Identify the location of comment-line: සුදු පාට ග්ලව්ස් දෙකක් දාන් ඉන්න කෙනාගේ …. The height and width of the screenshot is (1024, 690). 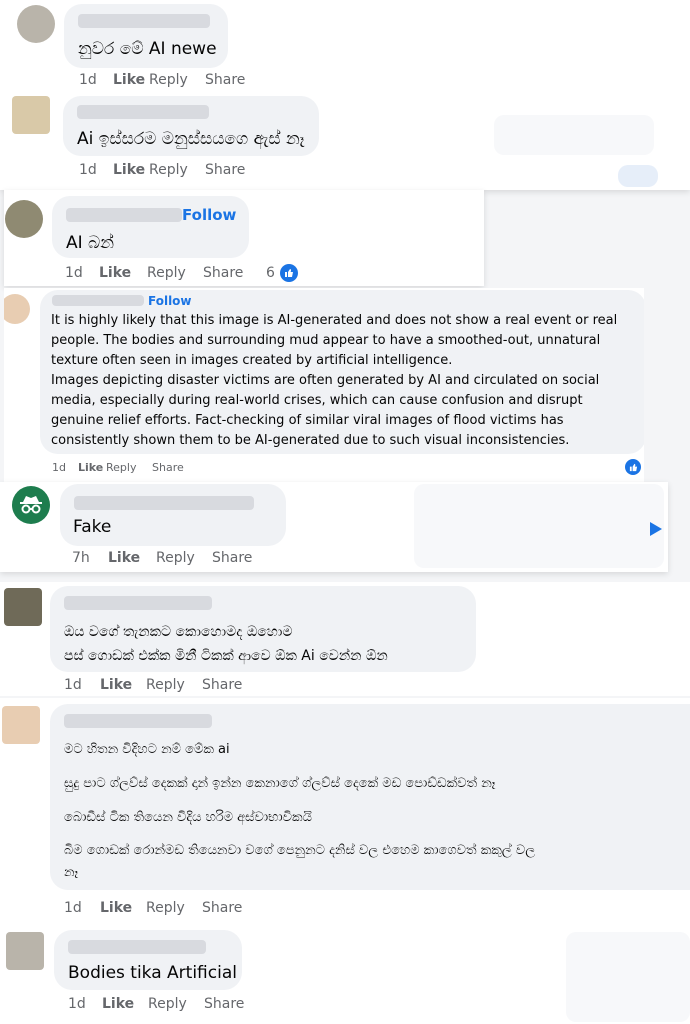
(280, 783).